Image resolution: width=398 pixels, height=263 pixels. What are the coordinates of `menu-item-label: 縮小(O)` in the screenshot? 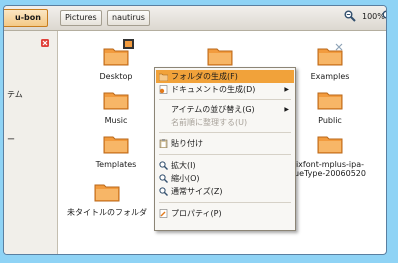 It's located at (185, 178).